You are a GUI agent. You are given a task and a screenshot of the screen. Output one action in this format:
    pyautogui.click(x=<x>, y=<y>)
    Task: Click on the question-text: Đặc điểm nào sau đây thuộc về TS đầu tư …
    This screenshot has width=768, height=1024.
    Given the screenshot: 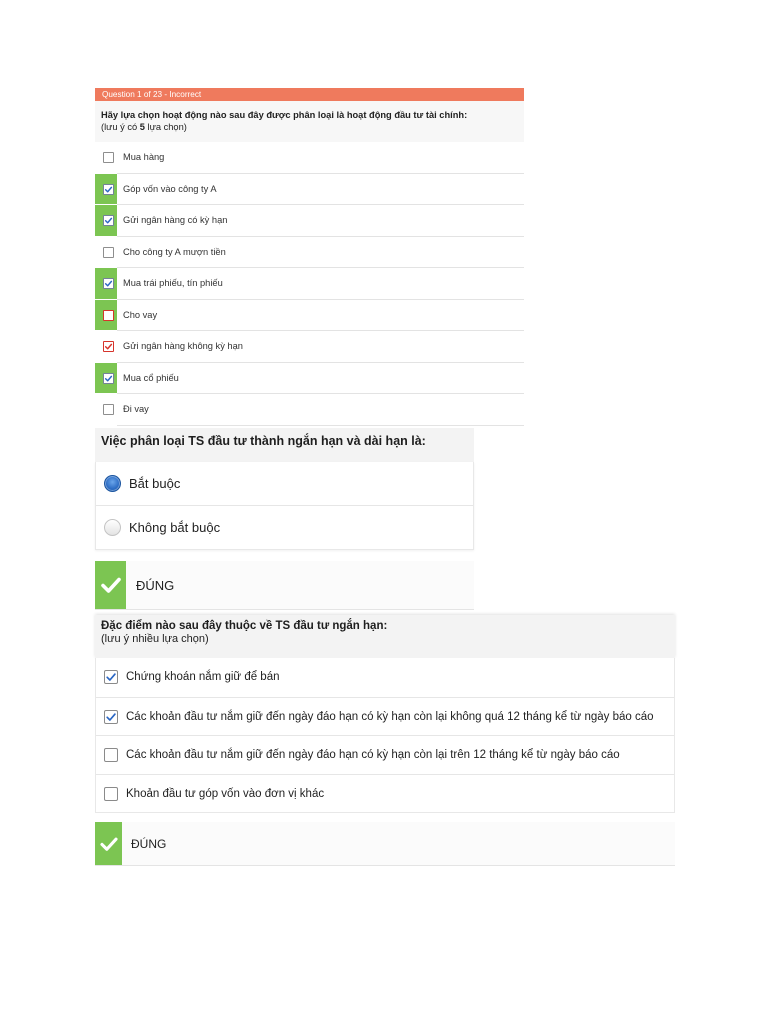 What is the action you would take?
    pyautogui.click(x=244, y=626)
    